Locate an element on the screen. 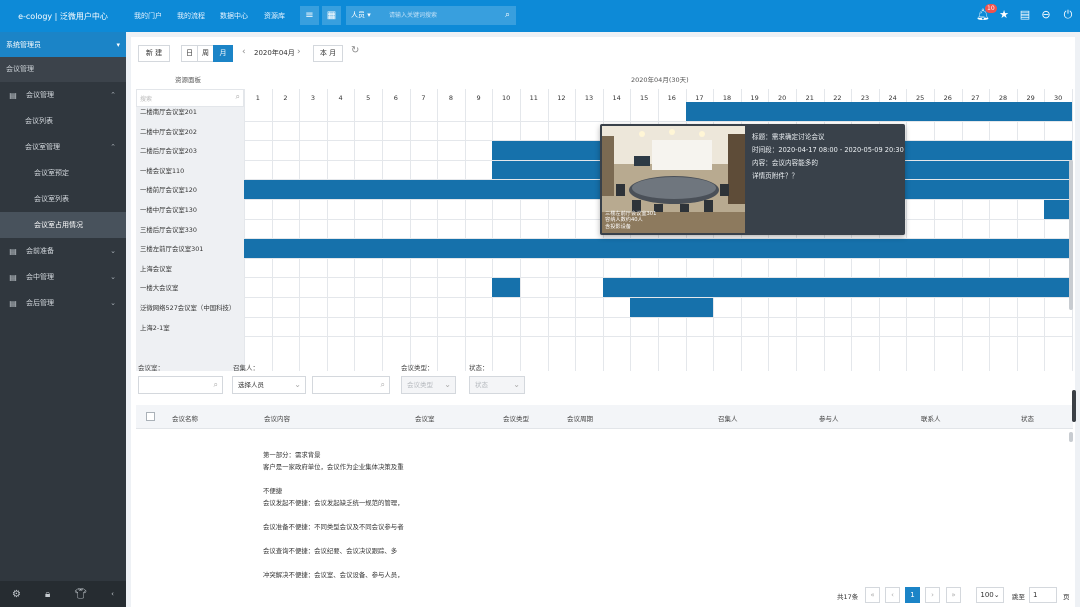  this-month-button: 本 月 is located at coordinates (328, 53).